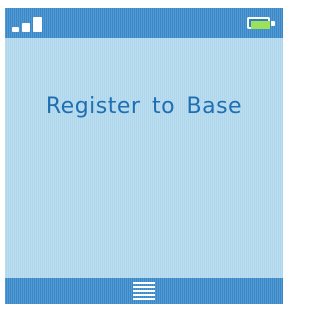 The width and height of the screenshot is (320, 309). I want to click on battery-body, so click(258, 23).